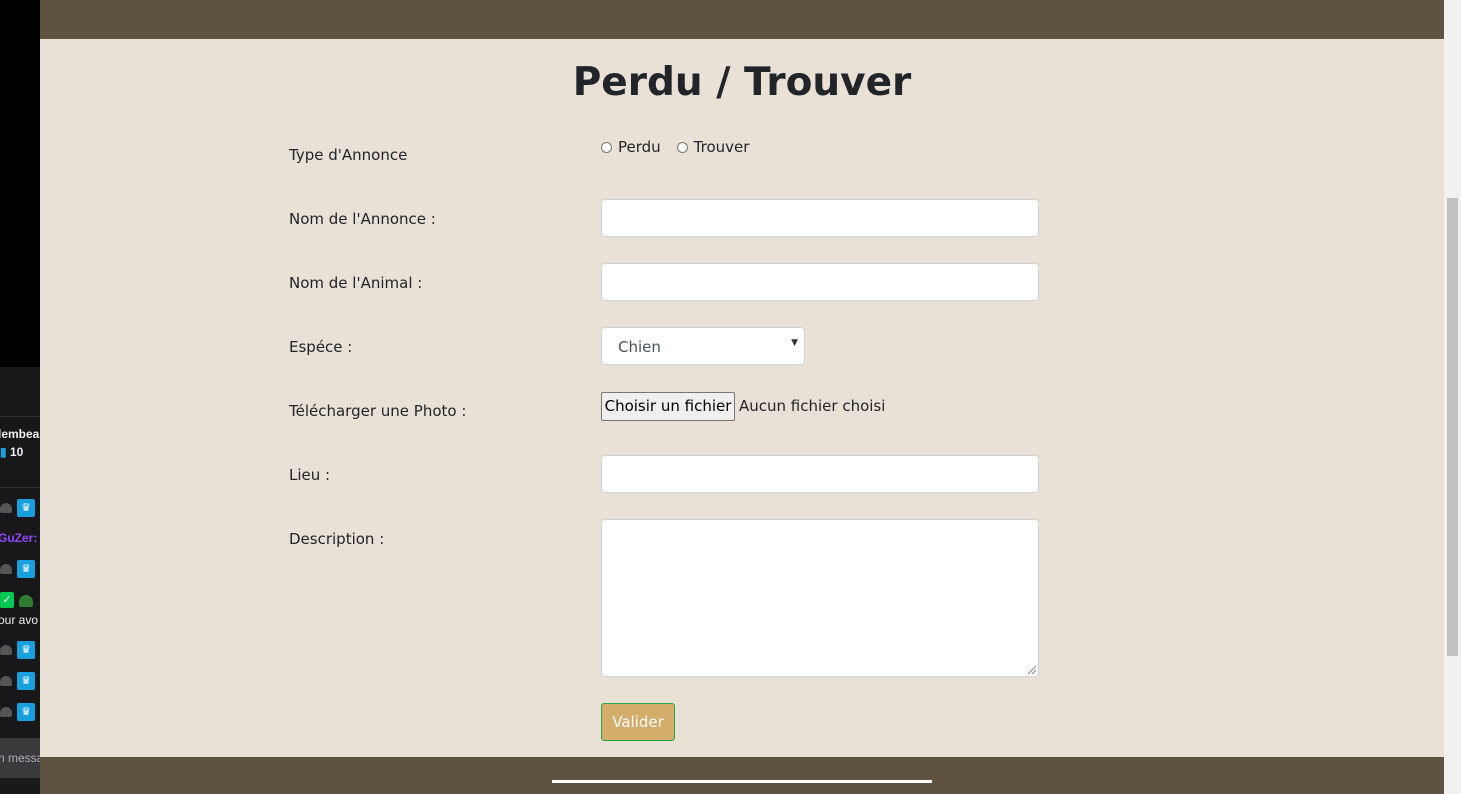 The width and height of the screenshot is (1461, 794). What do you see at coordinates (337, 539) in the screenshot?
I see `description-label: Description :` at bounding box center [337, 539].